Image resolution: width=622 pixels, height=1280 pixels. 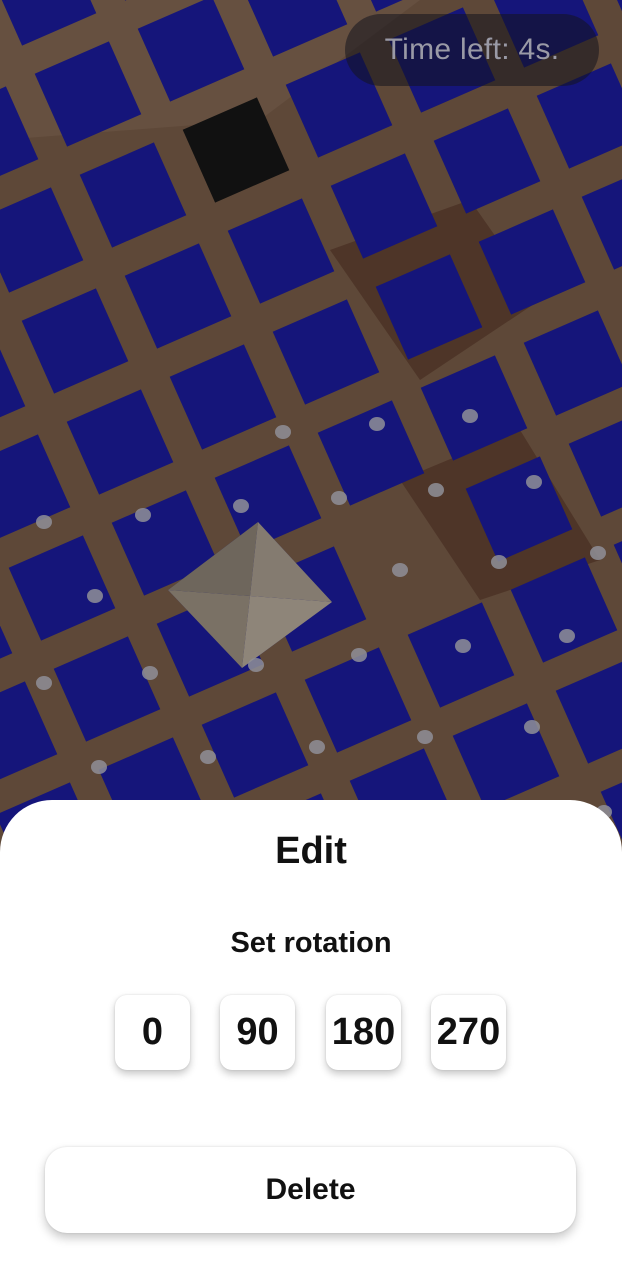 What do you see at coordinates (311, 943) in the screenshot?
I see `set-rotation-label: Set rotation` at bounding box center [311, 943].